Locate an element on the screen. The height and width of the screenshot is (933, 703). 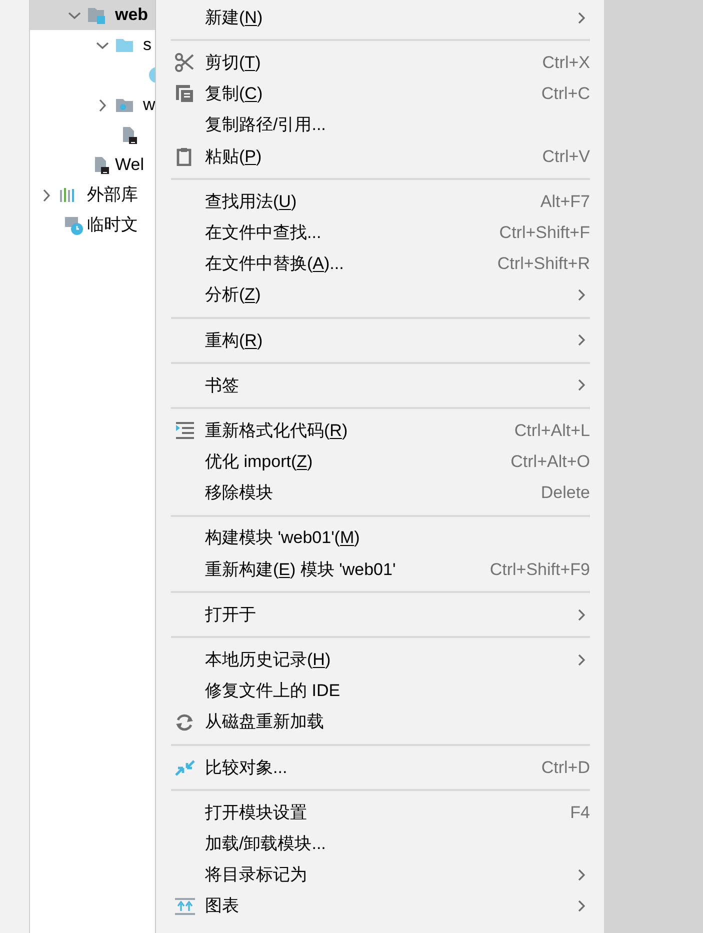
scissors-icon is located at coordinates (185, 62).